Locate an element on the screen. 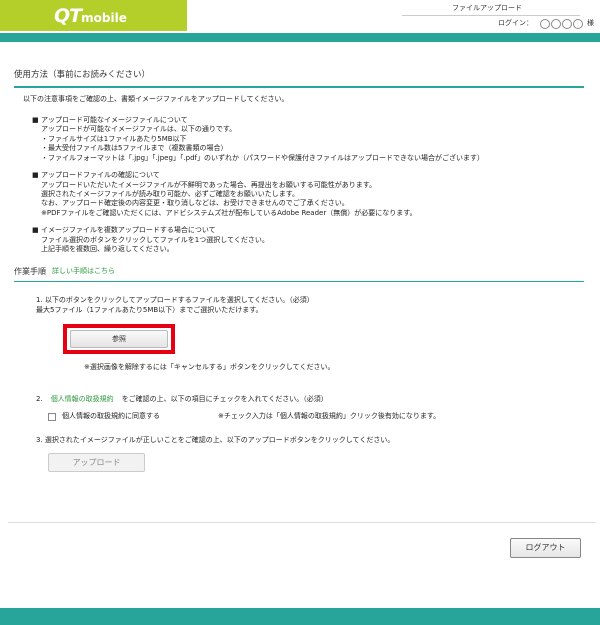 This screenshot has height=625, width=600. agree-note: ※チェック入力は「個人情報の取扱規約」クリック後有効になります。 is located at coordinates (329, 416).